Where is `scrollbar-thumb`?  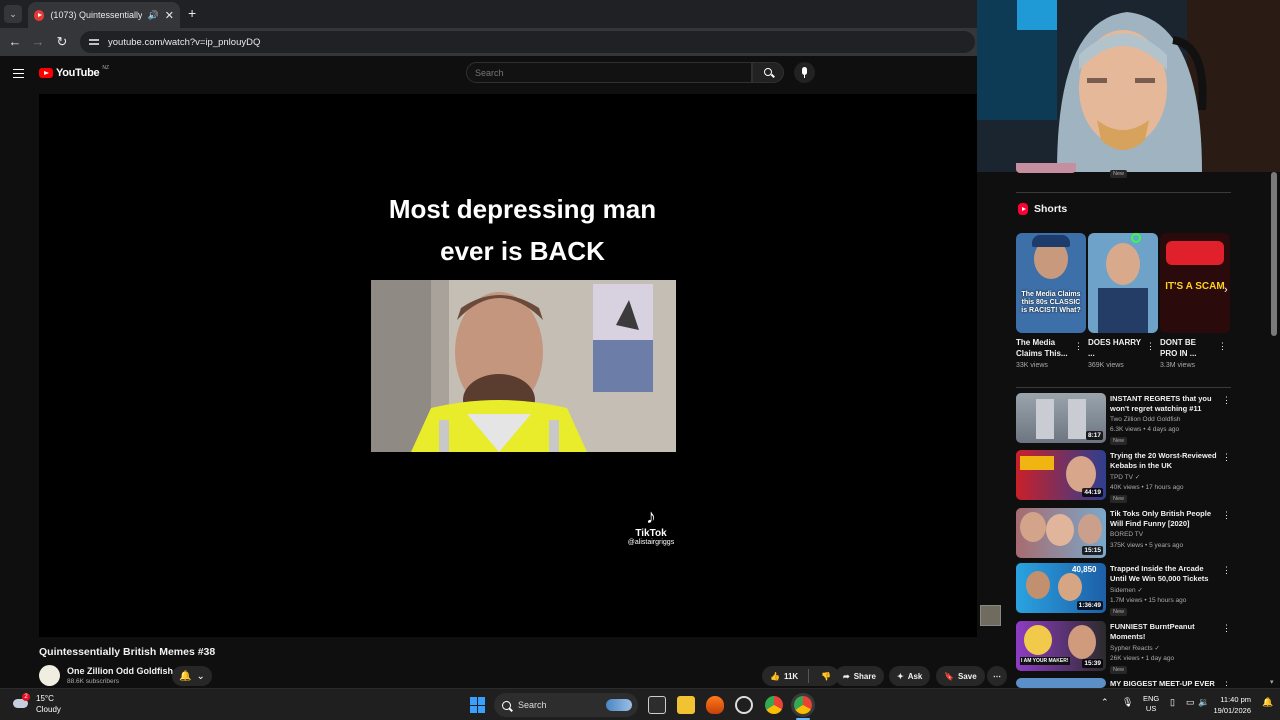
scrollbar-thumb is located at coordinates (1274, 254).